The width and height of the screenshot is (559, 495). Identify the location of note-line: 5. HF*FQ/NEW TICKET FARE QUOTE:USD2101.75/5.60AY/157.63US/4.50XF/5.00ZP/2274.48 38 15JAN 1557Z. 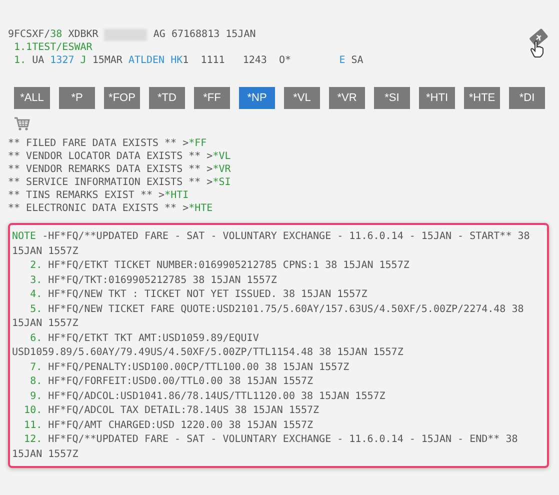
(268, 316).